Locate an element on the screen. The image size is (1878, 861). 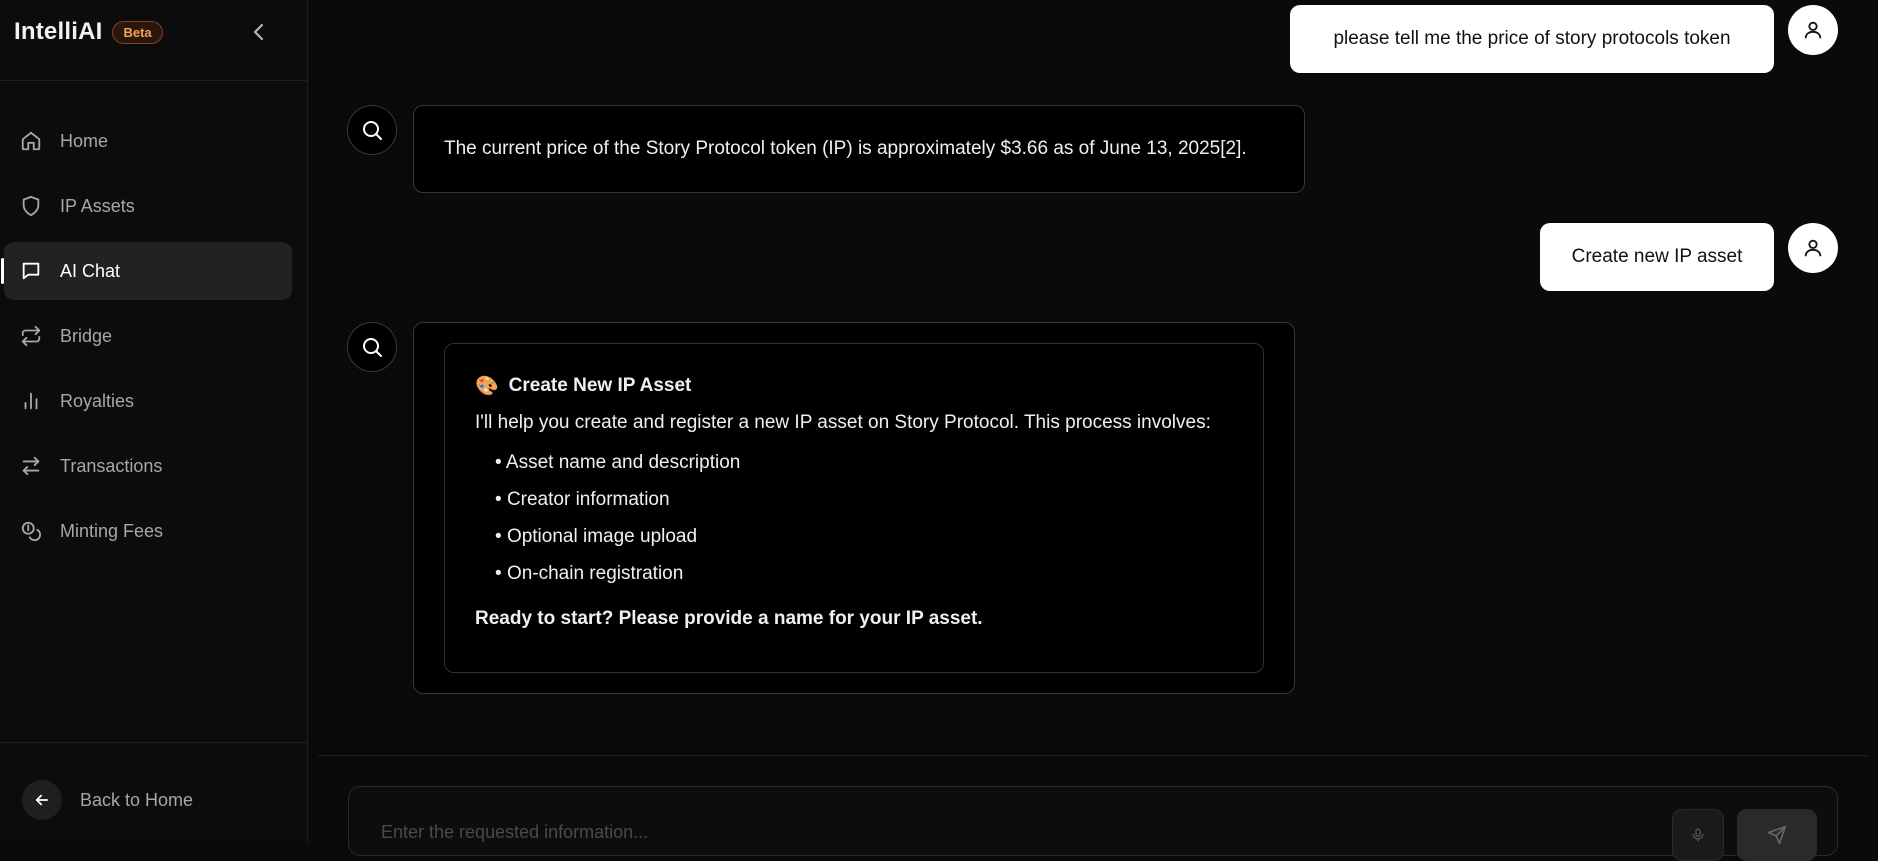
collapse-sidebar-button is located at coordinates (259, 32).